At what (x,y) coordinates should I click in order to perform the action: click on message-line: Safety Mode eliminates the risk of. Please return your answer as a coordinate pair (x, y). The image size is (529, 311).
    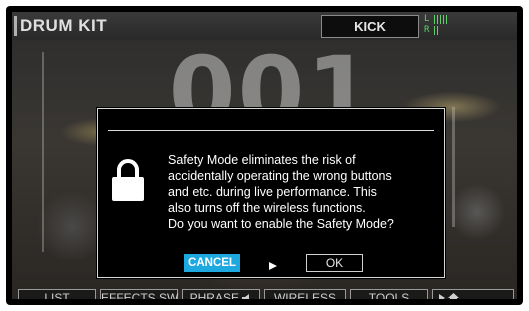
    Looking at the image, I should click on (262, 160).